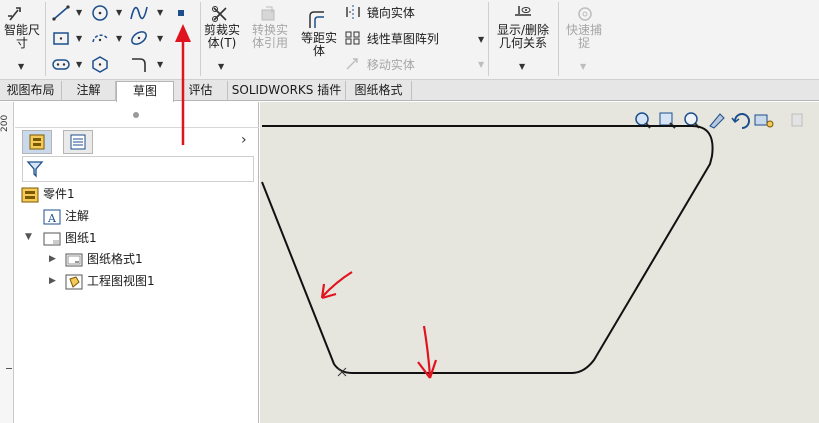 This screenshot has width=819, height=423. Describe the element at coordinates (183, 84) in the screenshot. I see `red-arrow-up-icon` at that location.